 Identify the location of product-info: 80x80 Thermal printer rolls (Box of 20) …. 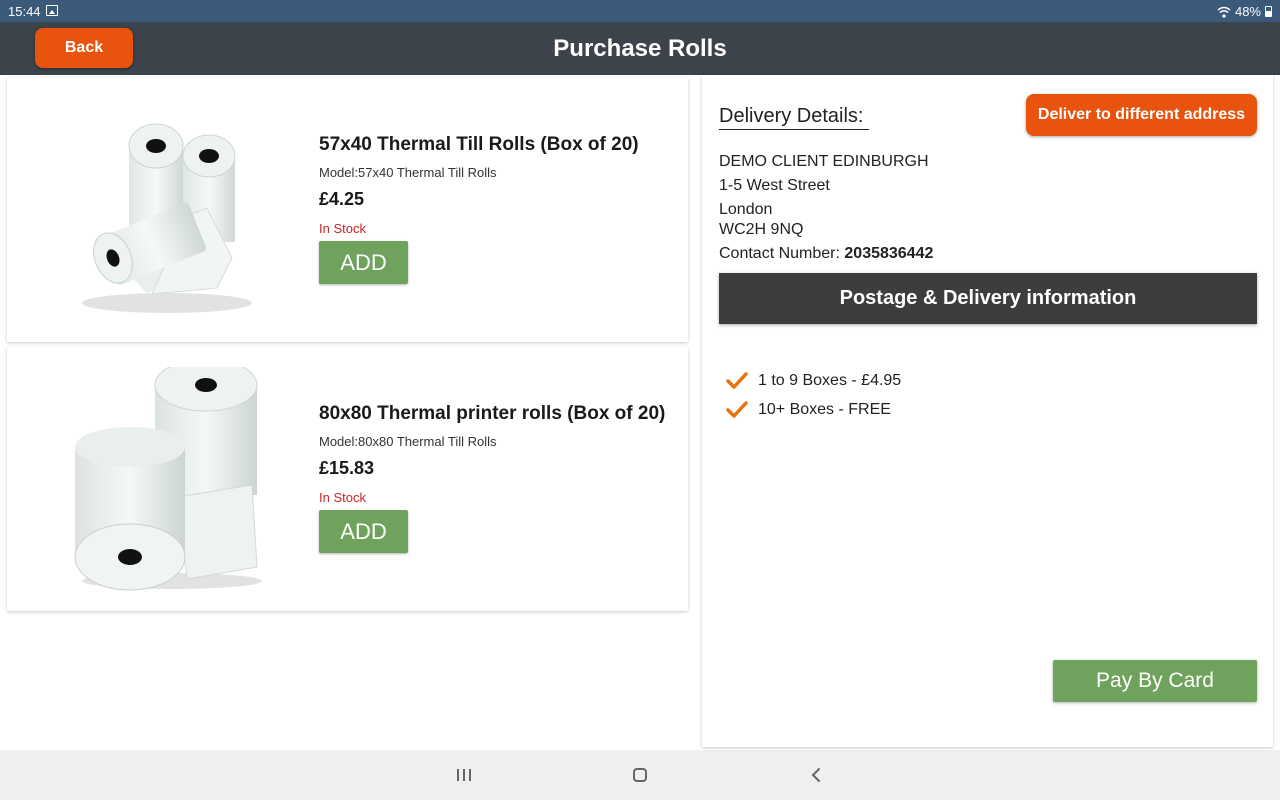
(492, 478).